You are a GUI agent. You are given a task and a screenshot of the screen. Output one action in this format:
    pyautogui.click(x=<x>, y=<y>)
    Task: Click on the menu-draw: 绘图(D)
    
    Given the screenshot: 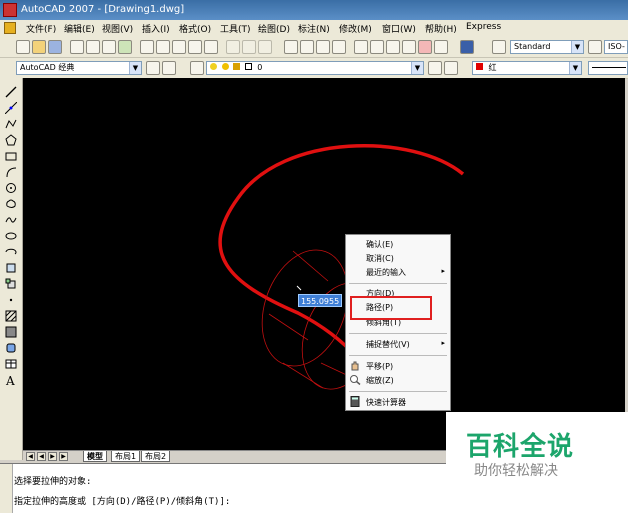 What is the action you would take?
    pyautogui.click(x=274, y=28)
    